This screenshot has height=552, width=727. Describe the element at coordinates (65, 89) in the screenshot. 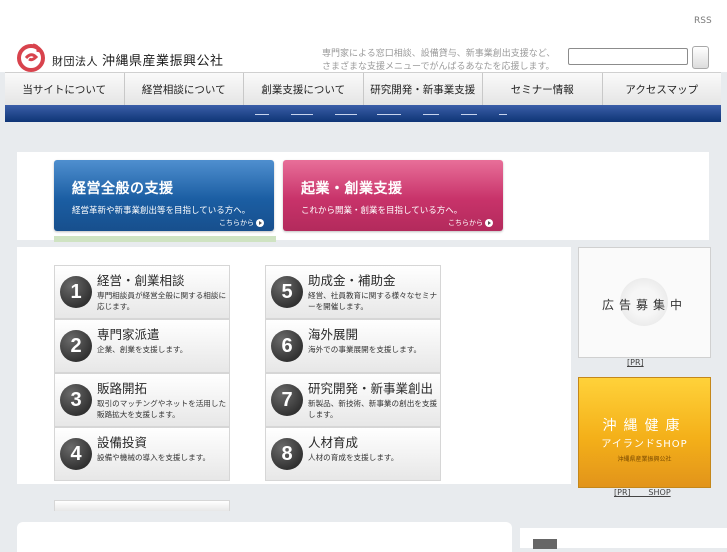

I see `nav-item-about: 当サイトについて` at that location.